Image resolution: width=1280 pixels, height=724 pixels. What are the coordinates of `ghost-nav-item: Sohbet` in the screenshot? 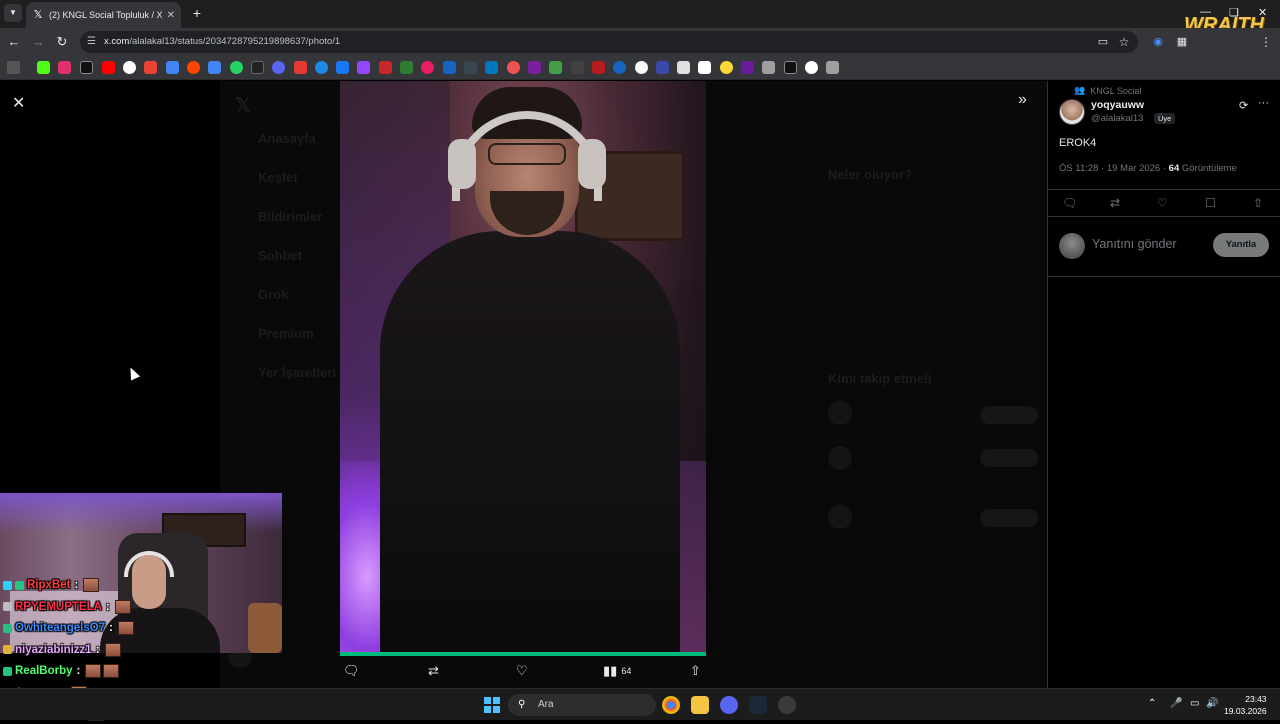 It's located at (280, 255).